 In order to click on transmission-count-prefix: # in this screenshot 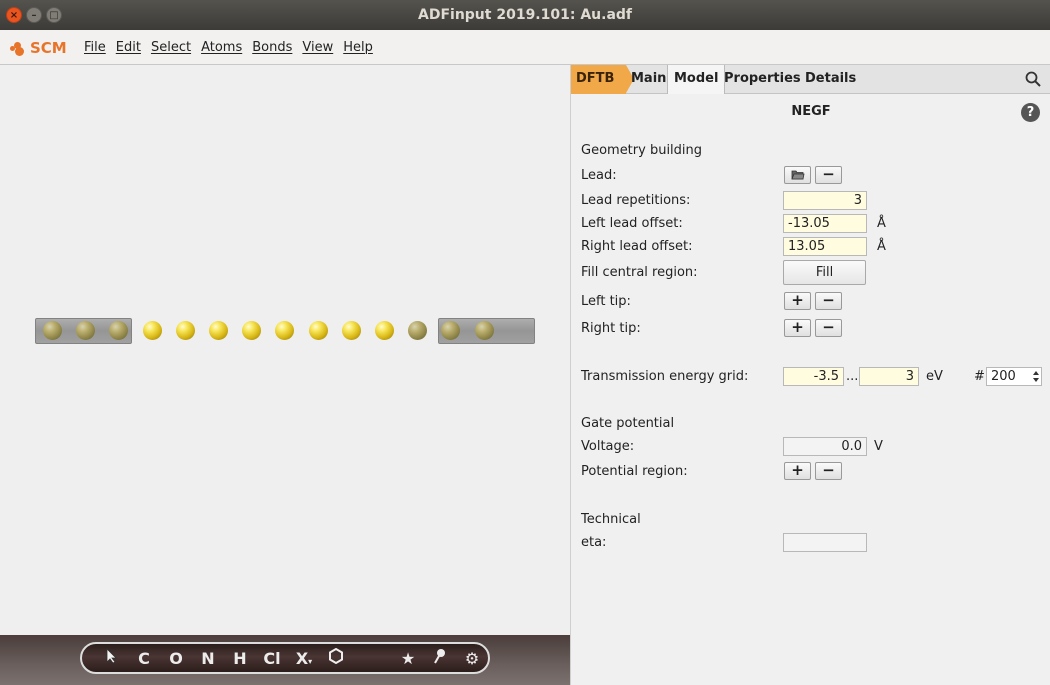, I will do `click(979, 376)`.